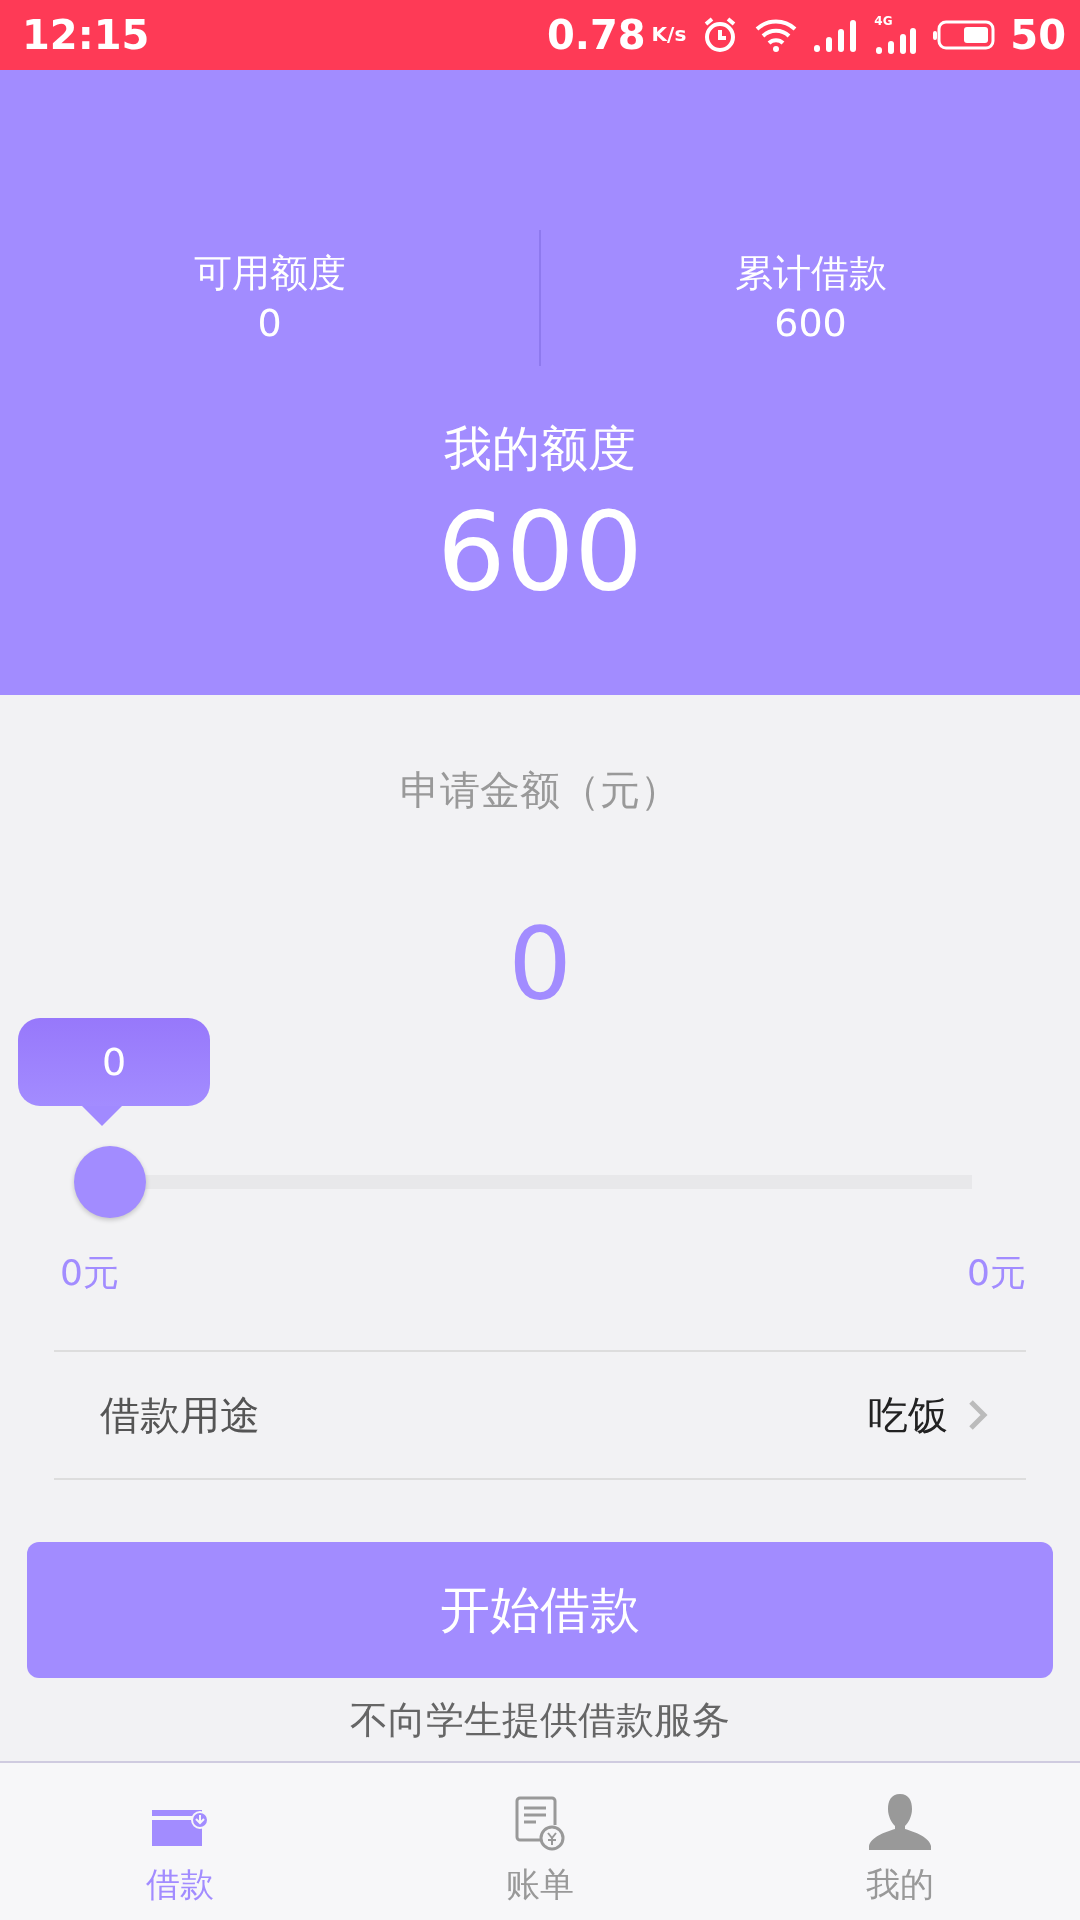 The width and height of the screenshot is (1080, 1920). I want to click on stat-value: 0, so click(269, 323).